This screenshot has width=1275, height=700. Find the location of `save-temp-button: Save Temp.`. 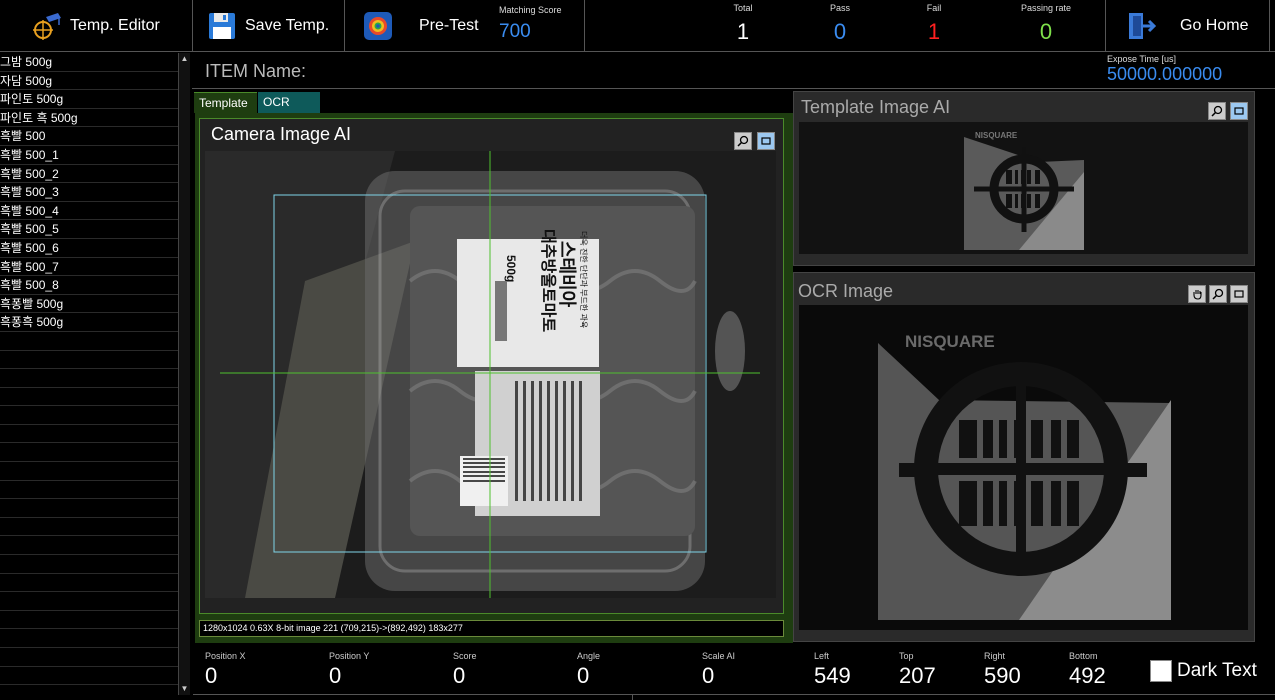

save-temp-button: Save Temp. is located at coordinates (269, 26).